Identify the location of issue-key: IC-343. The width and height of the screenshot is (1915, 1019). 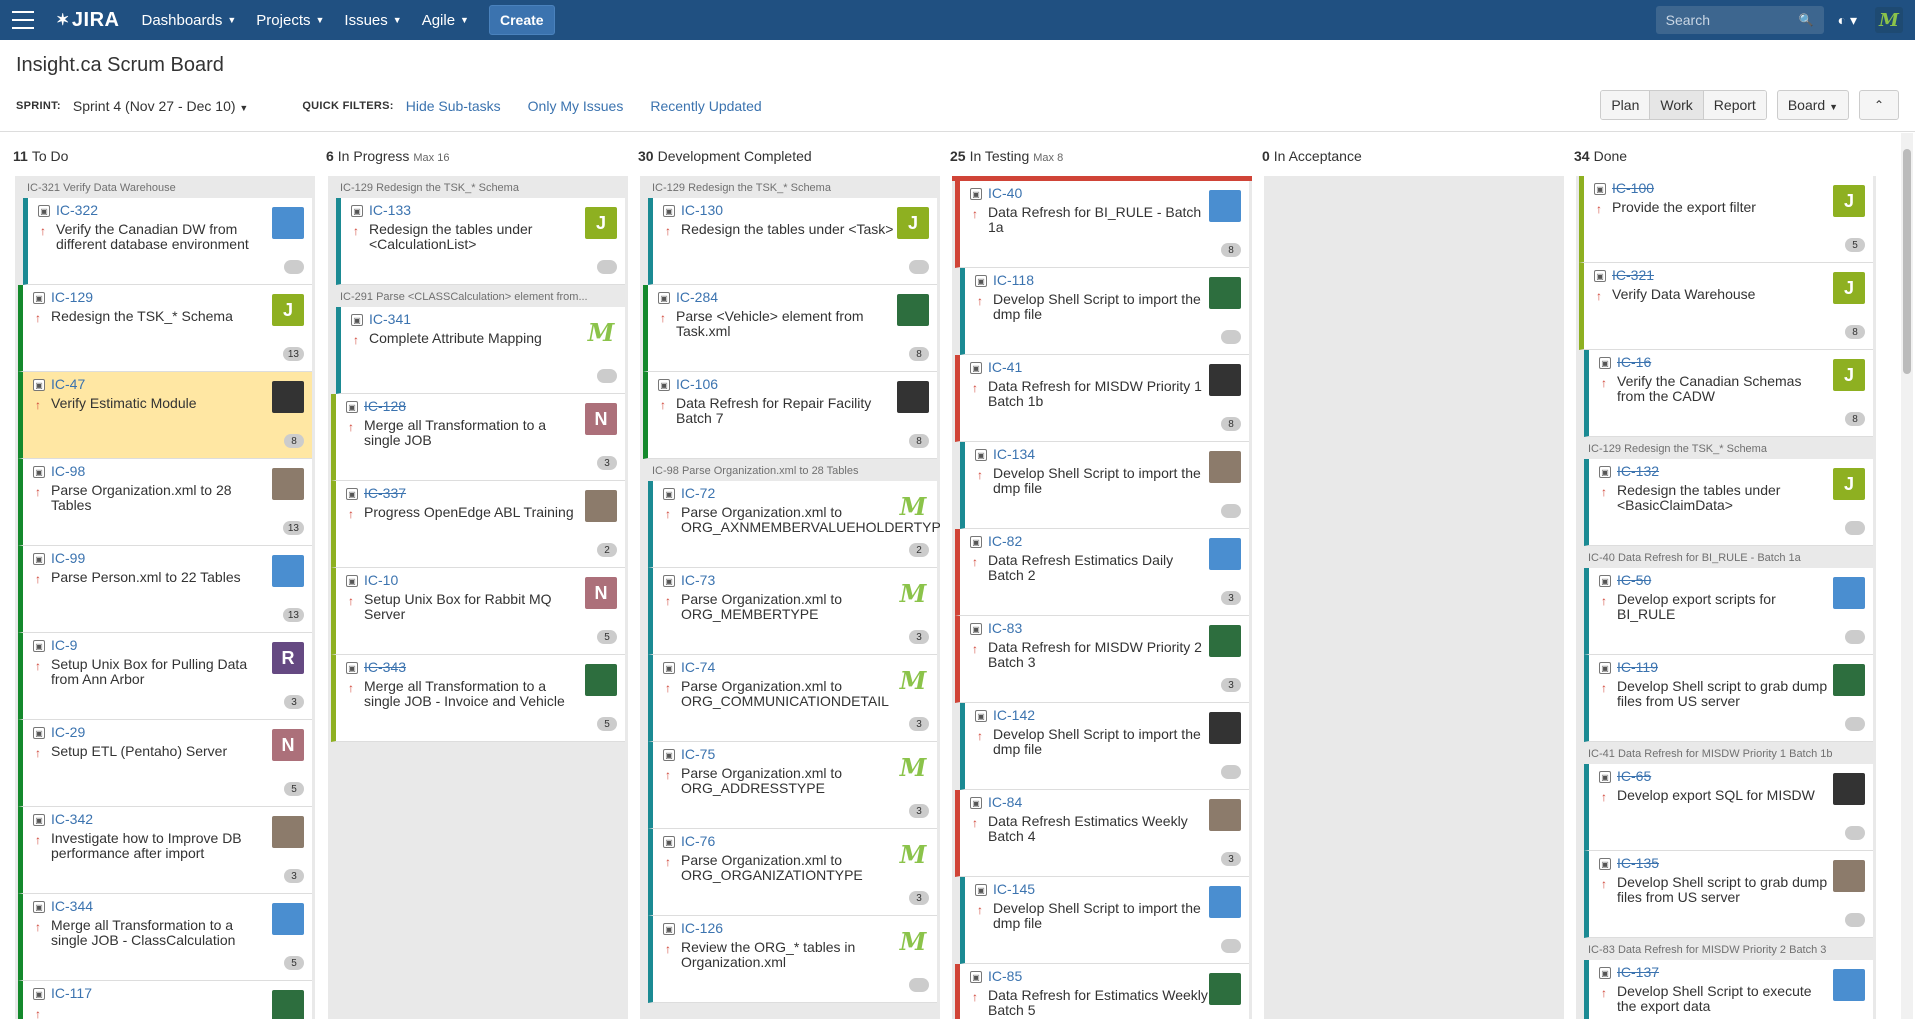
(474, 667).